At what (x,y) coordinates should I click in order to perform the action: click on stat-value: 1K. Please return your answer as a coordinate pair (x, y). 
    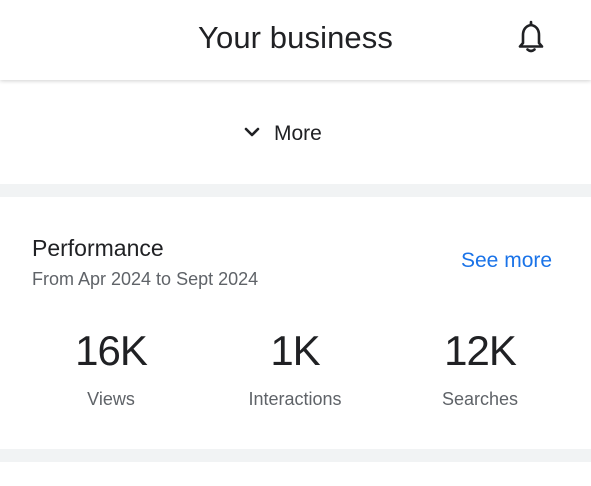
    Looking at the image, I should click on (295, 350).